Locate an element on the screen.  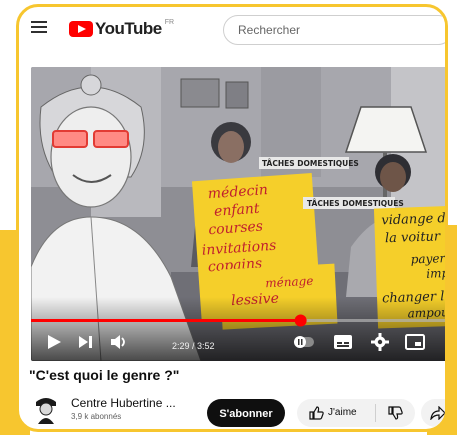
progress-fill is located at coordinates (166, 320).